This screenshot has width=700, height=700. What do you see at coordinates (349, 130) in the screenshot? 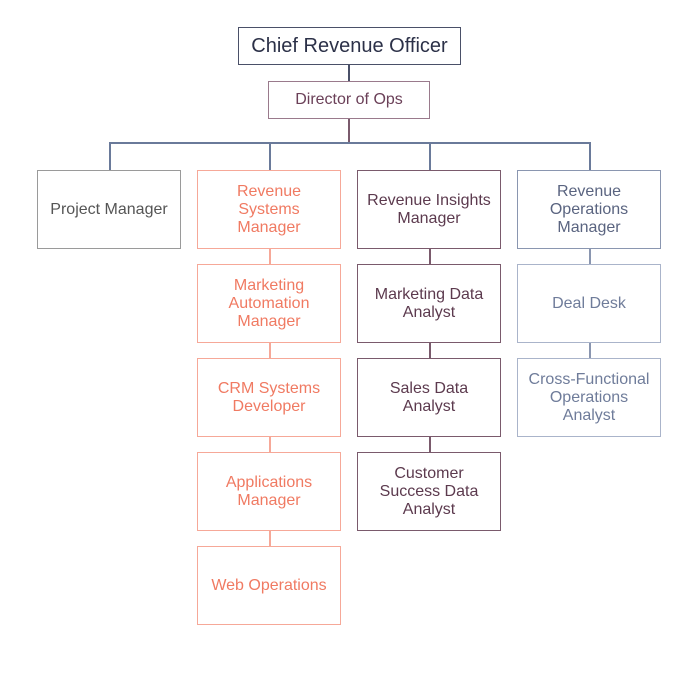
I see `connector-director-bus` at bounding box center [349, 130].